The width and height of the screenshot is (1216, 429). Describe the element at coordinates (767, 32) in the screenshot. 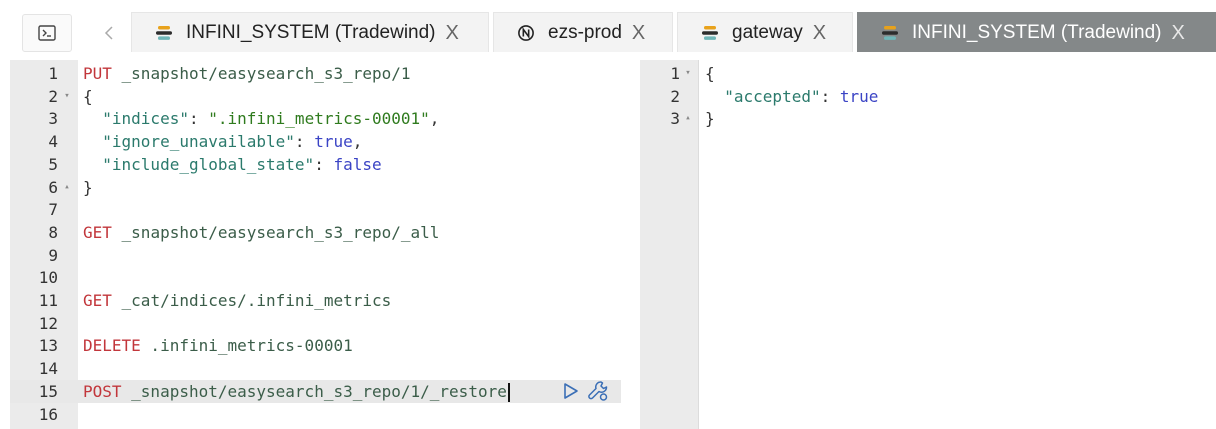

I see `tab-label: gateway` at that location.